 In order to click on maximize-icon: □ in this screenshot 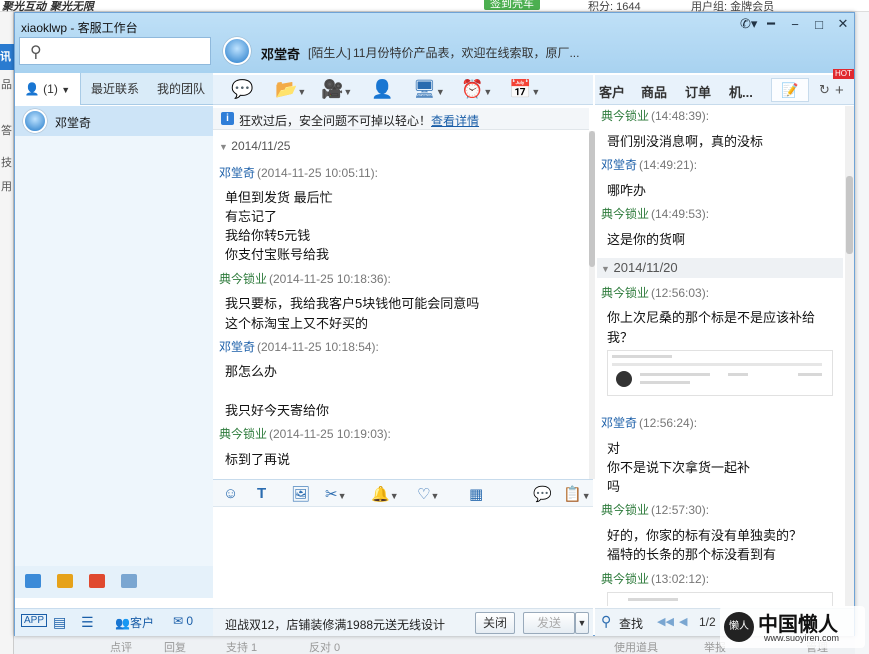, I will do `click(819, 24)`.